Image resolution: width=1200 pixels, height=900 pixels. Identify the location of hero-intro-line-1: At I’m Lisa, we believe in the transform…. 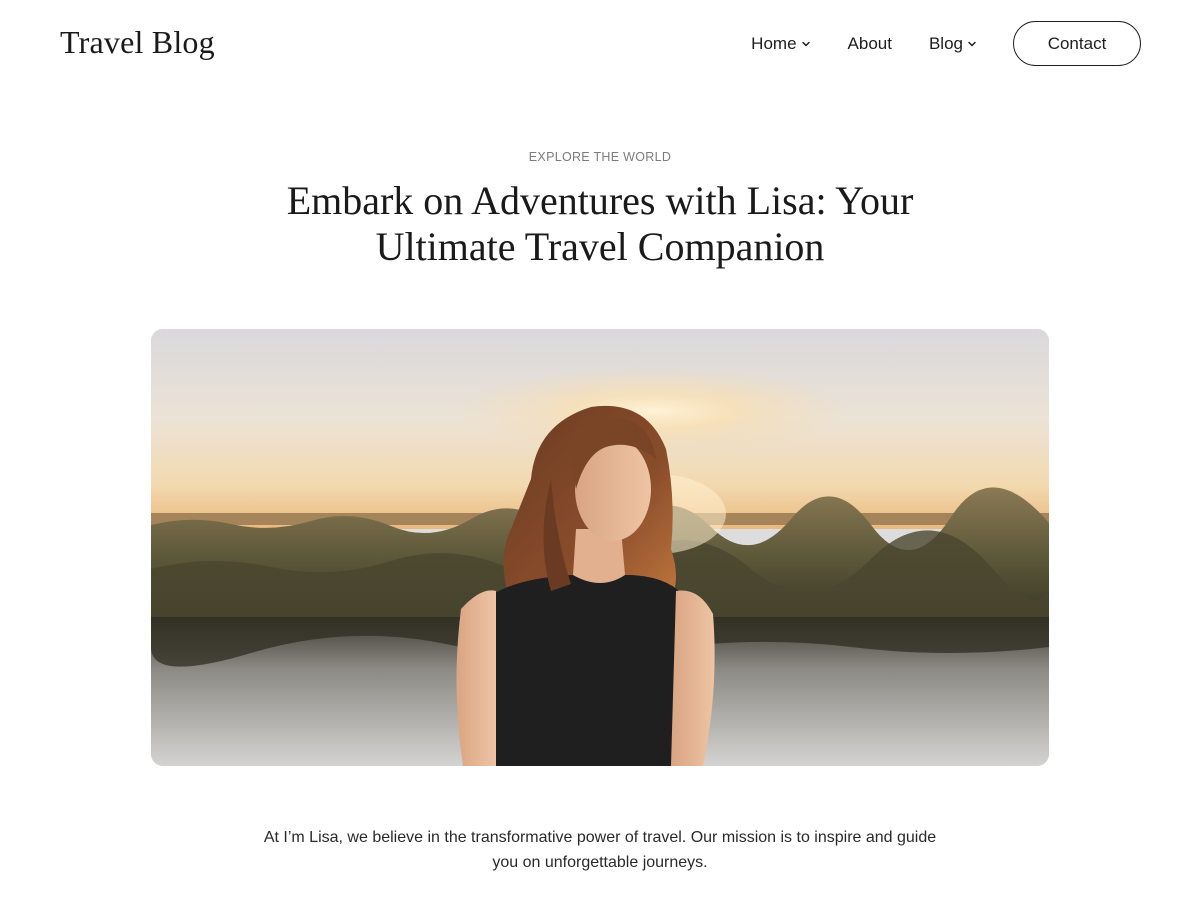
(600, 837).